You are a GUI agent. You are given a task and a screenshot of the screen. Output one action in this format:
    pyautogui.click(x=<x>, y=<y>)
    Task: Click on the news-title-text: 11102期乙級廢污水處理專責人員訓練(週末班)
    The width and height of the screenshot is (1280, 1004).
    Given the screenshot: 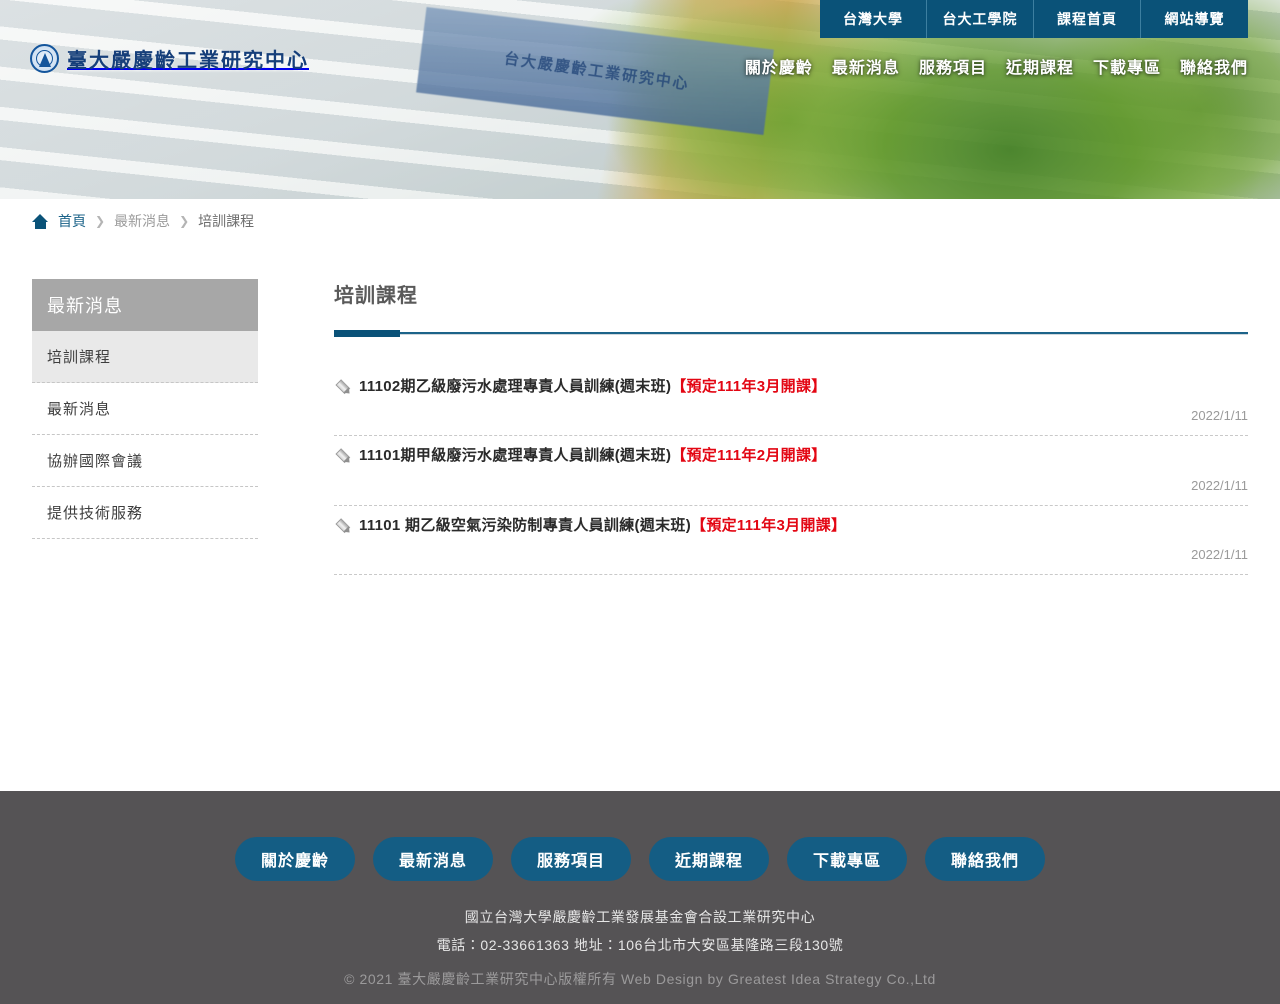 What is the action you would take?
    pyautogui.click(x=515, y=386)
    